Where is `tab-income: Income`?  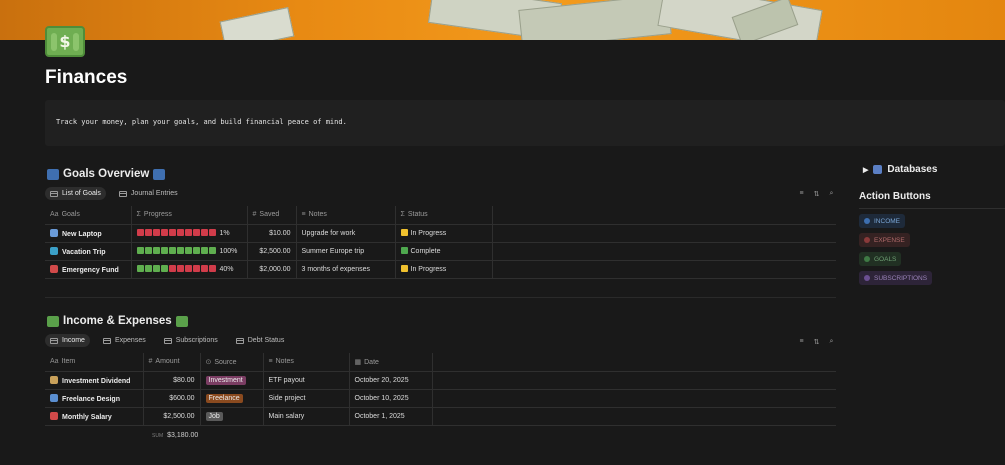 tab-income: Income is located at coordinates (67, 340).